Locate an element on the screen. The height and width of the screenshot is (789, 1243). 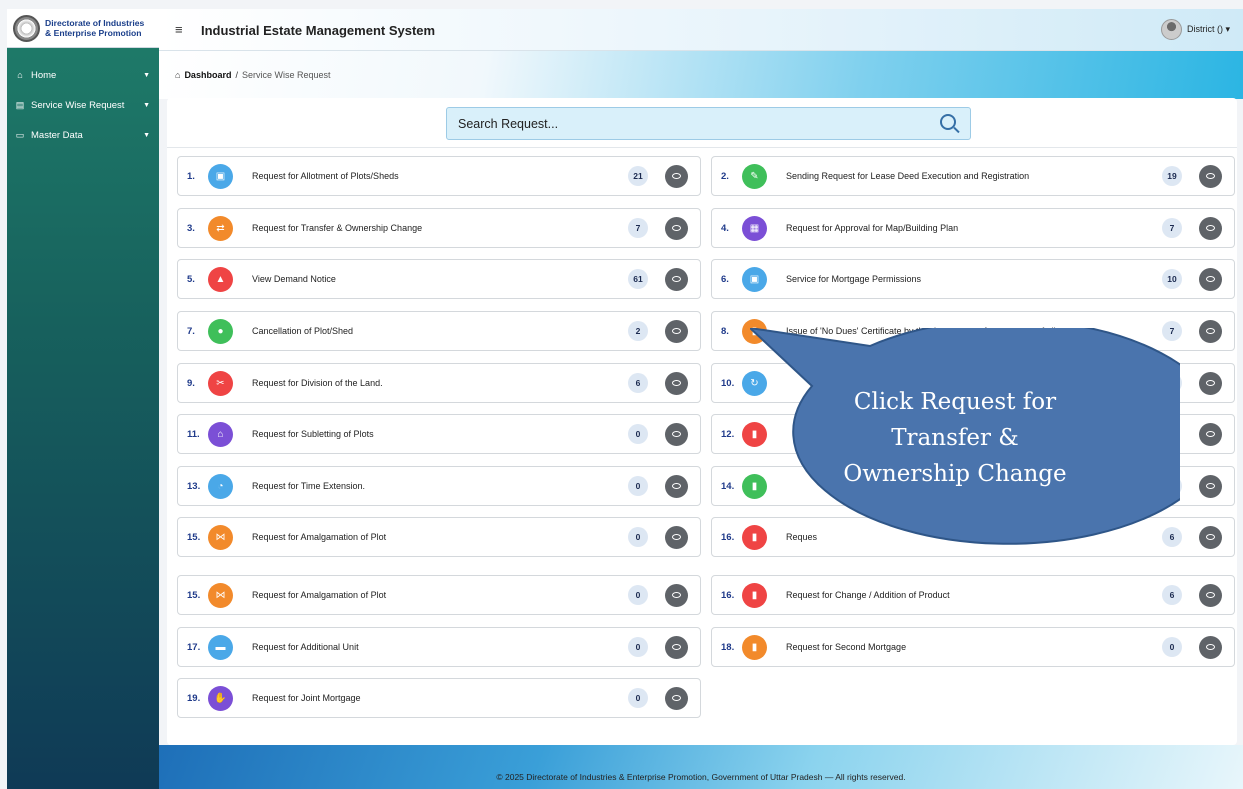
request-card: 9. ✂ Request for Division of the Land. 6 is located at coordinates (439, 383).